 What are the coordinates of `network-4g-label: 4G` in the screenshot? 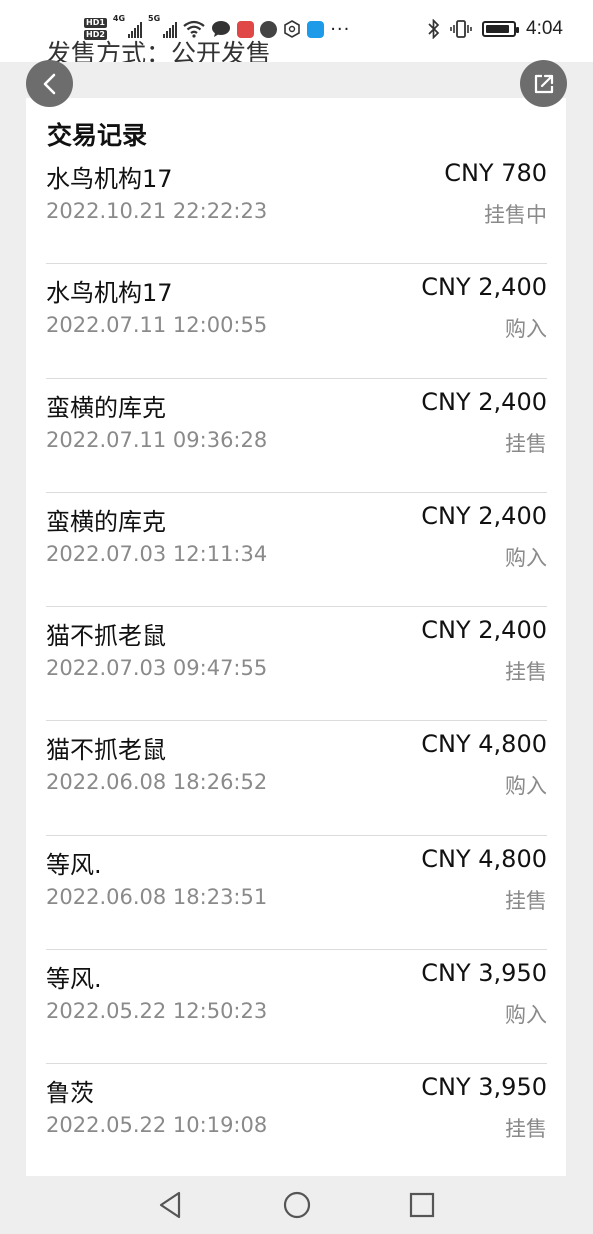 It's located at (119, 18).